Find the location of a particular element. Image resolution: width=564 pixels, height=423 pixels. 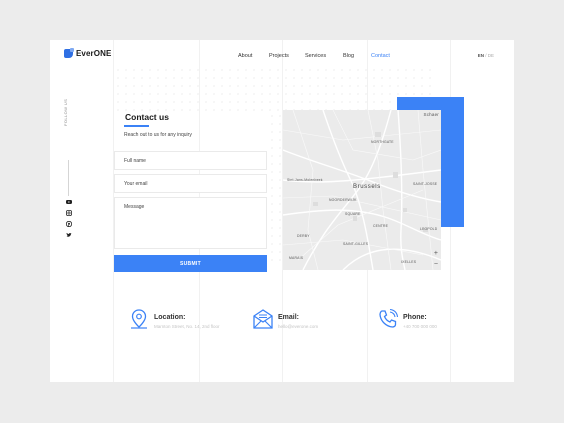

nav-item-blog: Blog is located at coordinates (348, 56).